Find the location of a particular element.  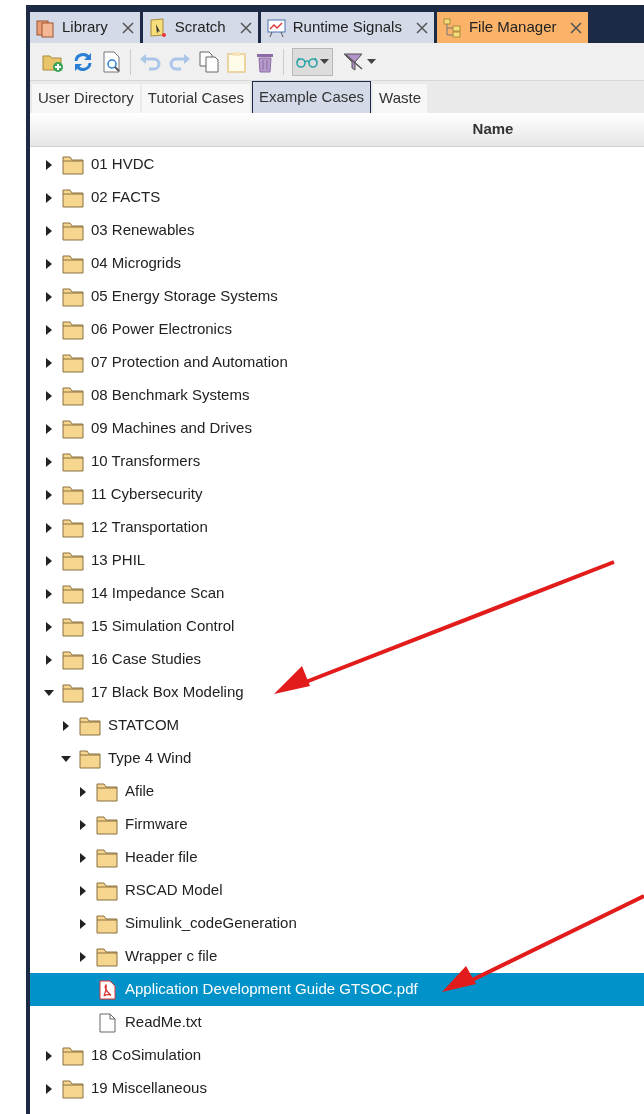

tree-row: 15 Simulation Control is located at coordinates (337, 626).